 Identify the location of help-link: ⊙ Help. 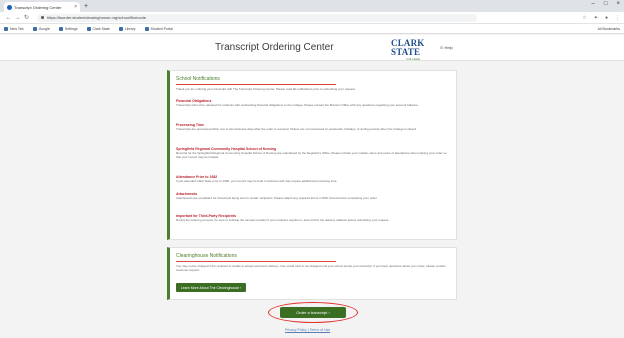
(446, 47).